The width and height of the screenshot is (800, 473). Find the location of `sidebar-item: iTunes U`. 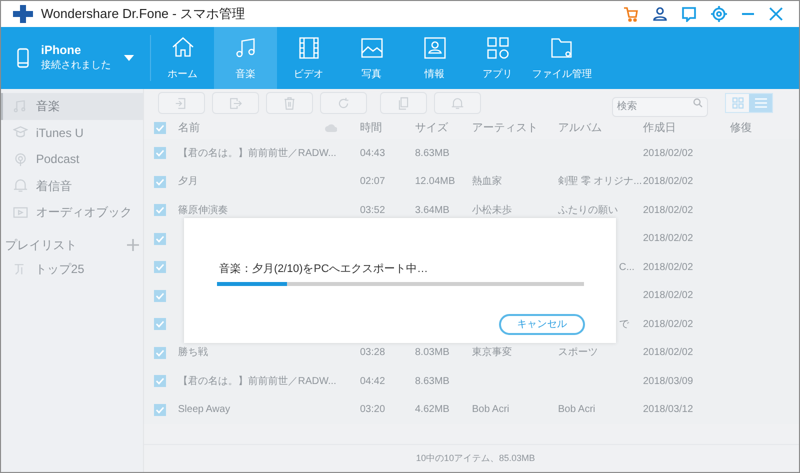

sidebar-item: iTunes U is located at coordinates (72, 133).